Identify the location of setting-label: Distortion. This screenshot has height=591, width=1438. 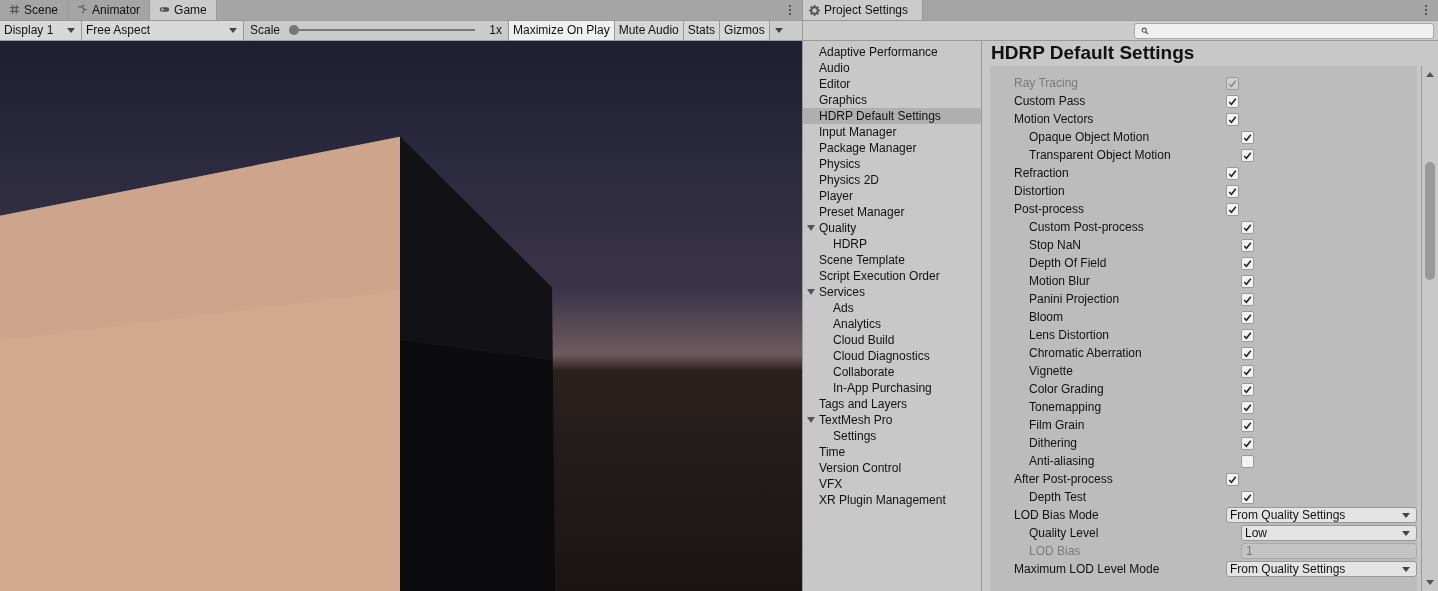
(1039, 191).